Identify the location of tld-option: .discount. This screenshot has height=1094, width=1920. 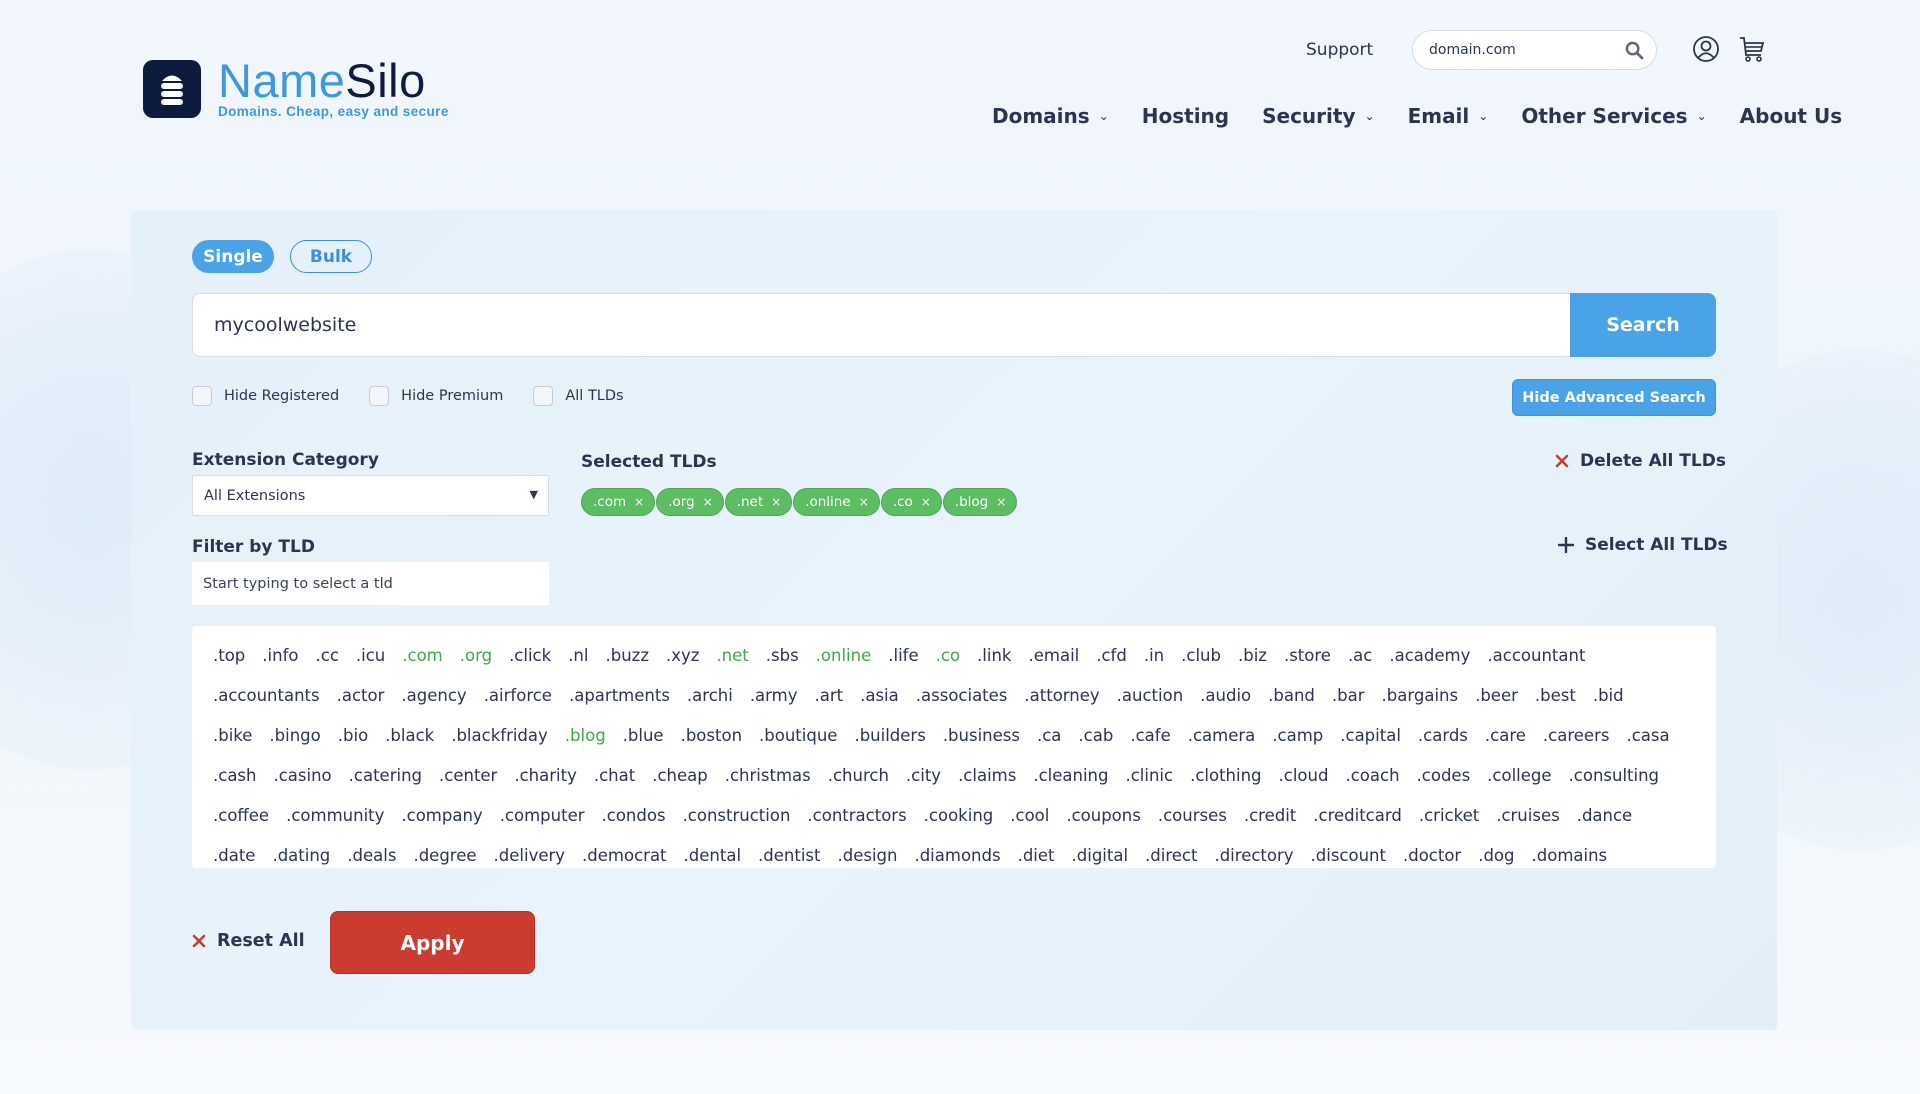
(1348, 856).